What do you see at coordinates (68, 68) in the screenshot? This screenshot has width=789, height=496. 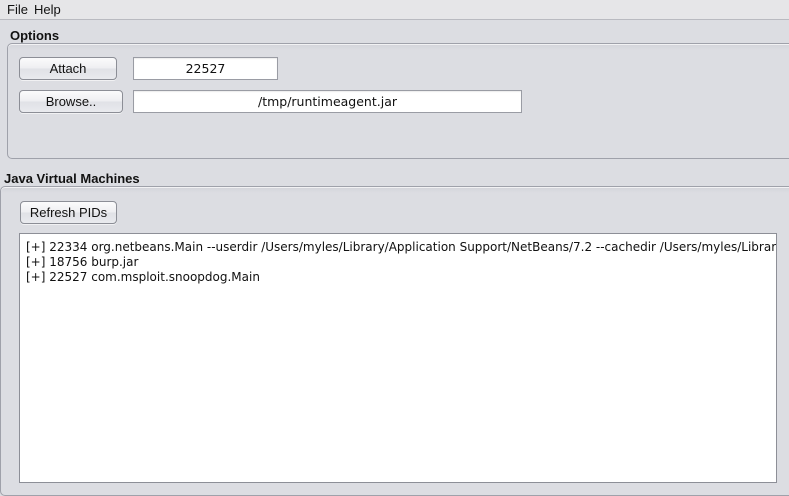 I see `attach-button: Attach` at bounding box center [68, 68].